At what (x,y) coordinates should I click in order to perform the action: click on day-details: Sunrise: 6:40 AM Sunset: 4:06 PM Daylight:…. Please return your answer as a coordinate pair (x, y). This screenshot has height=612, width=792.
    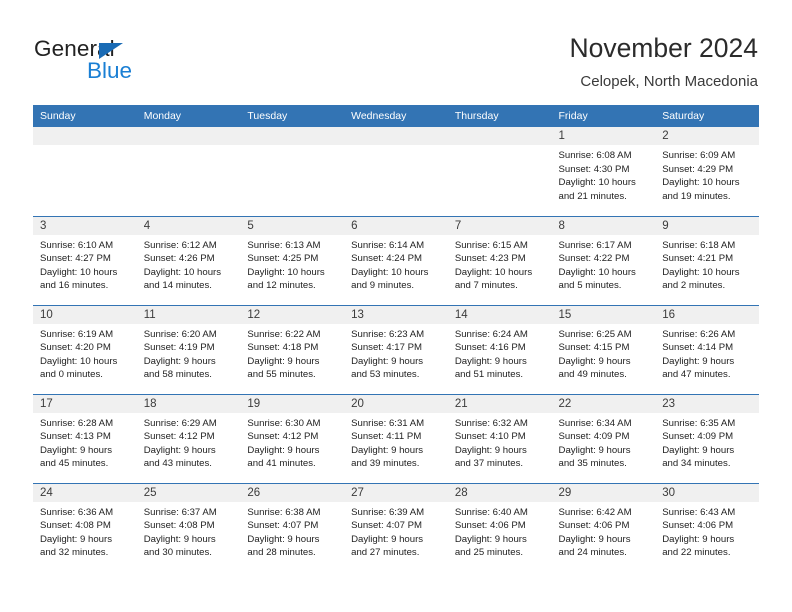
    Looking at the image, I should click on (500, 531).